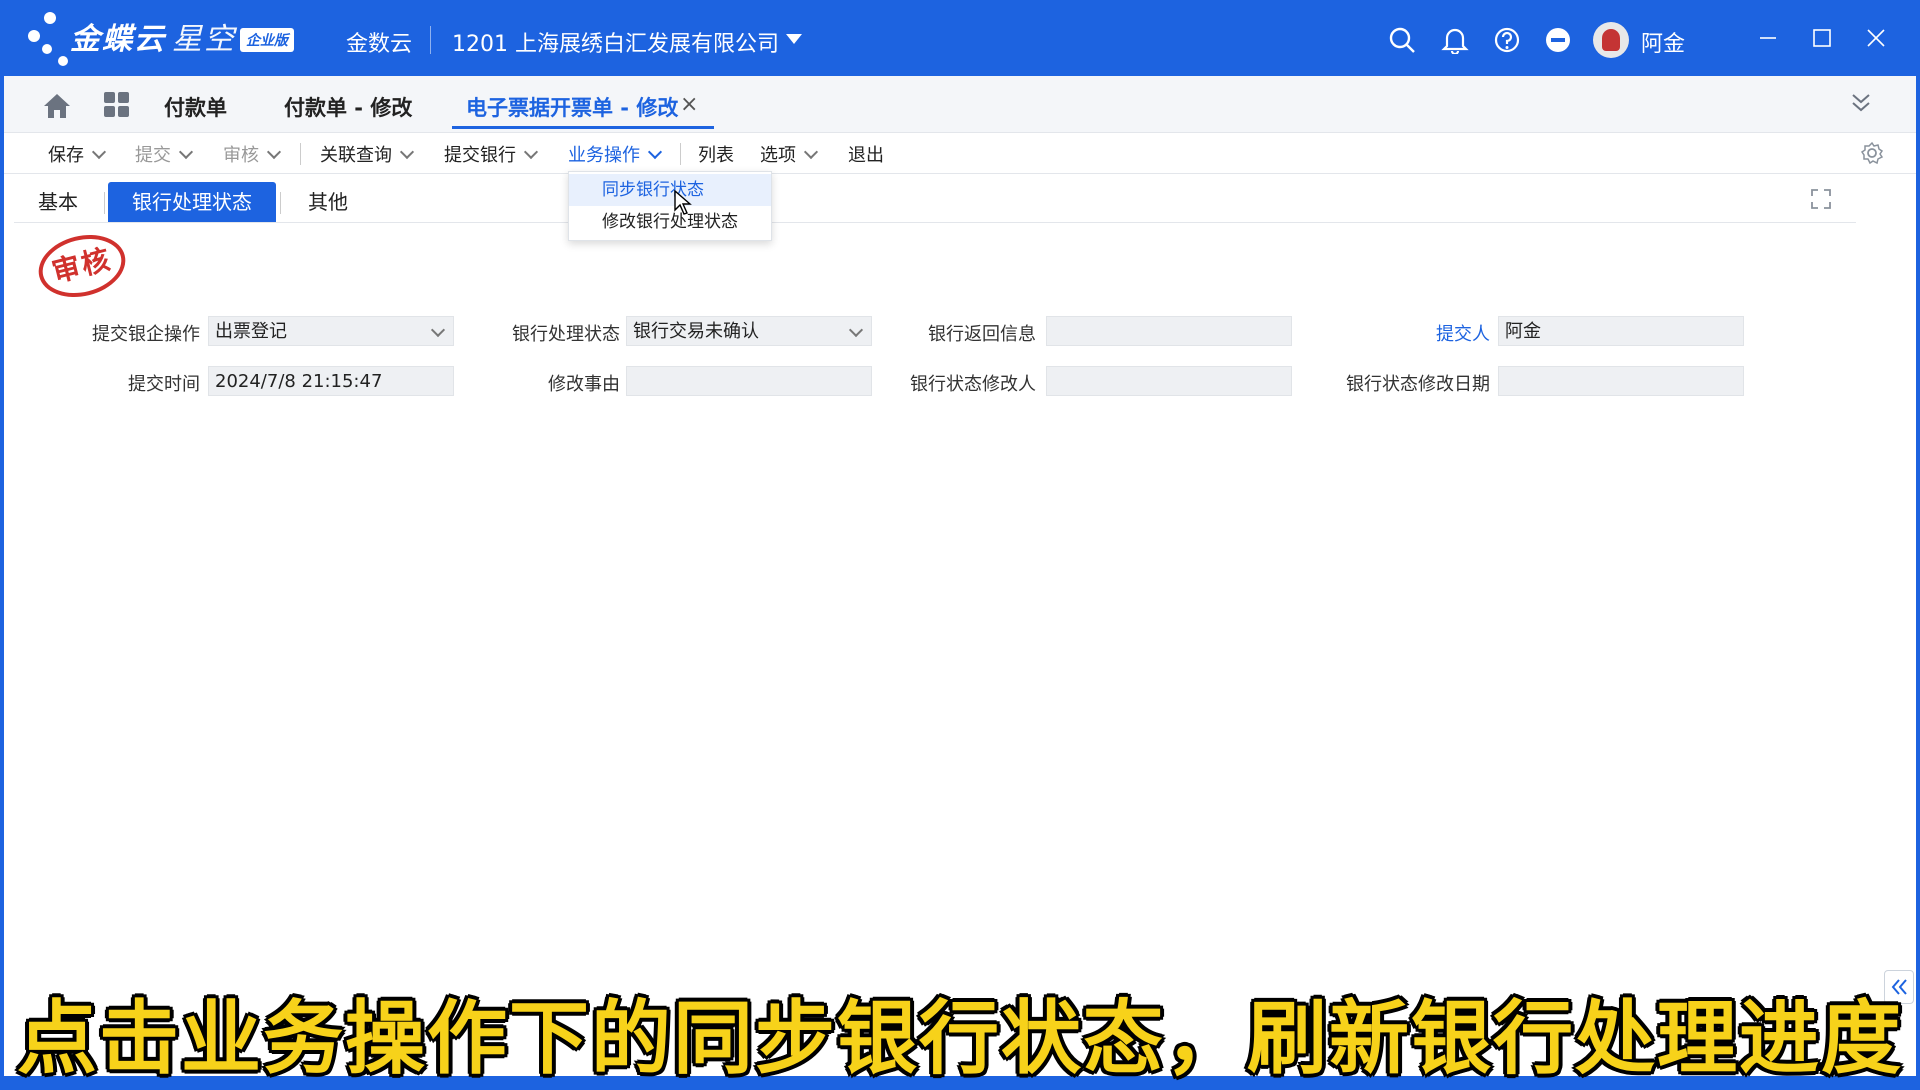 Image resolution: width=1920 pixels, height=1090 pixels. I want to click on tab-payment-edit: 付款单 - 修改, so click(348, 107).